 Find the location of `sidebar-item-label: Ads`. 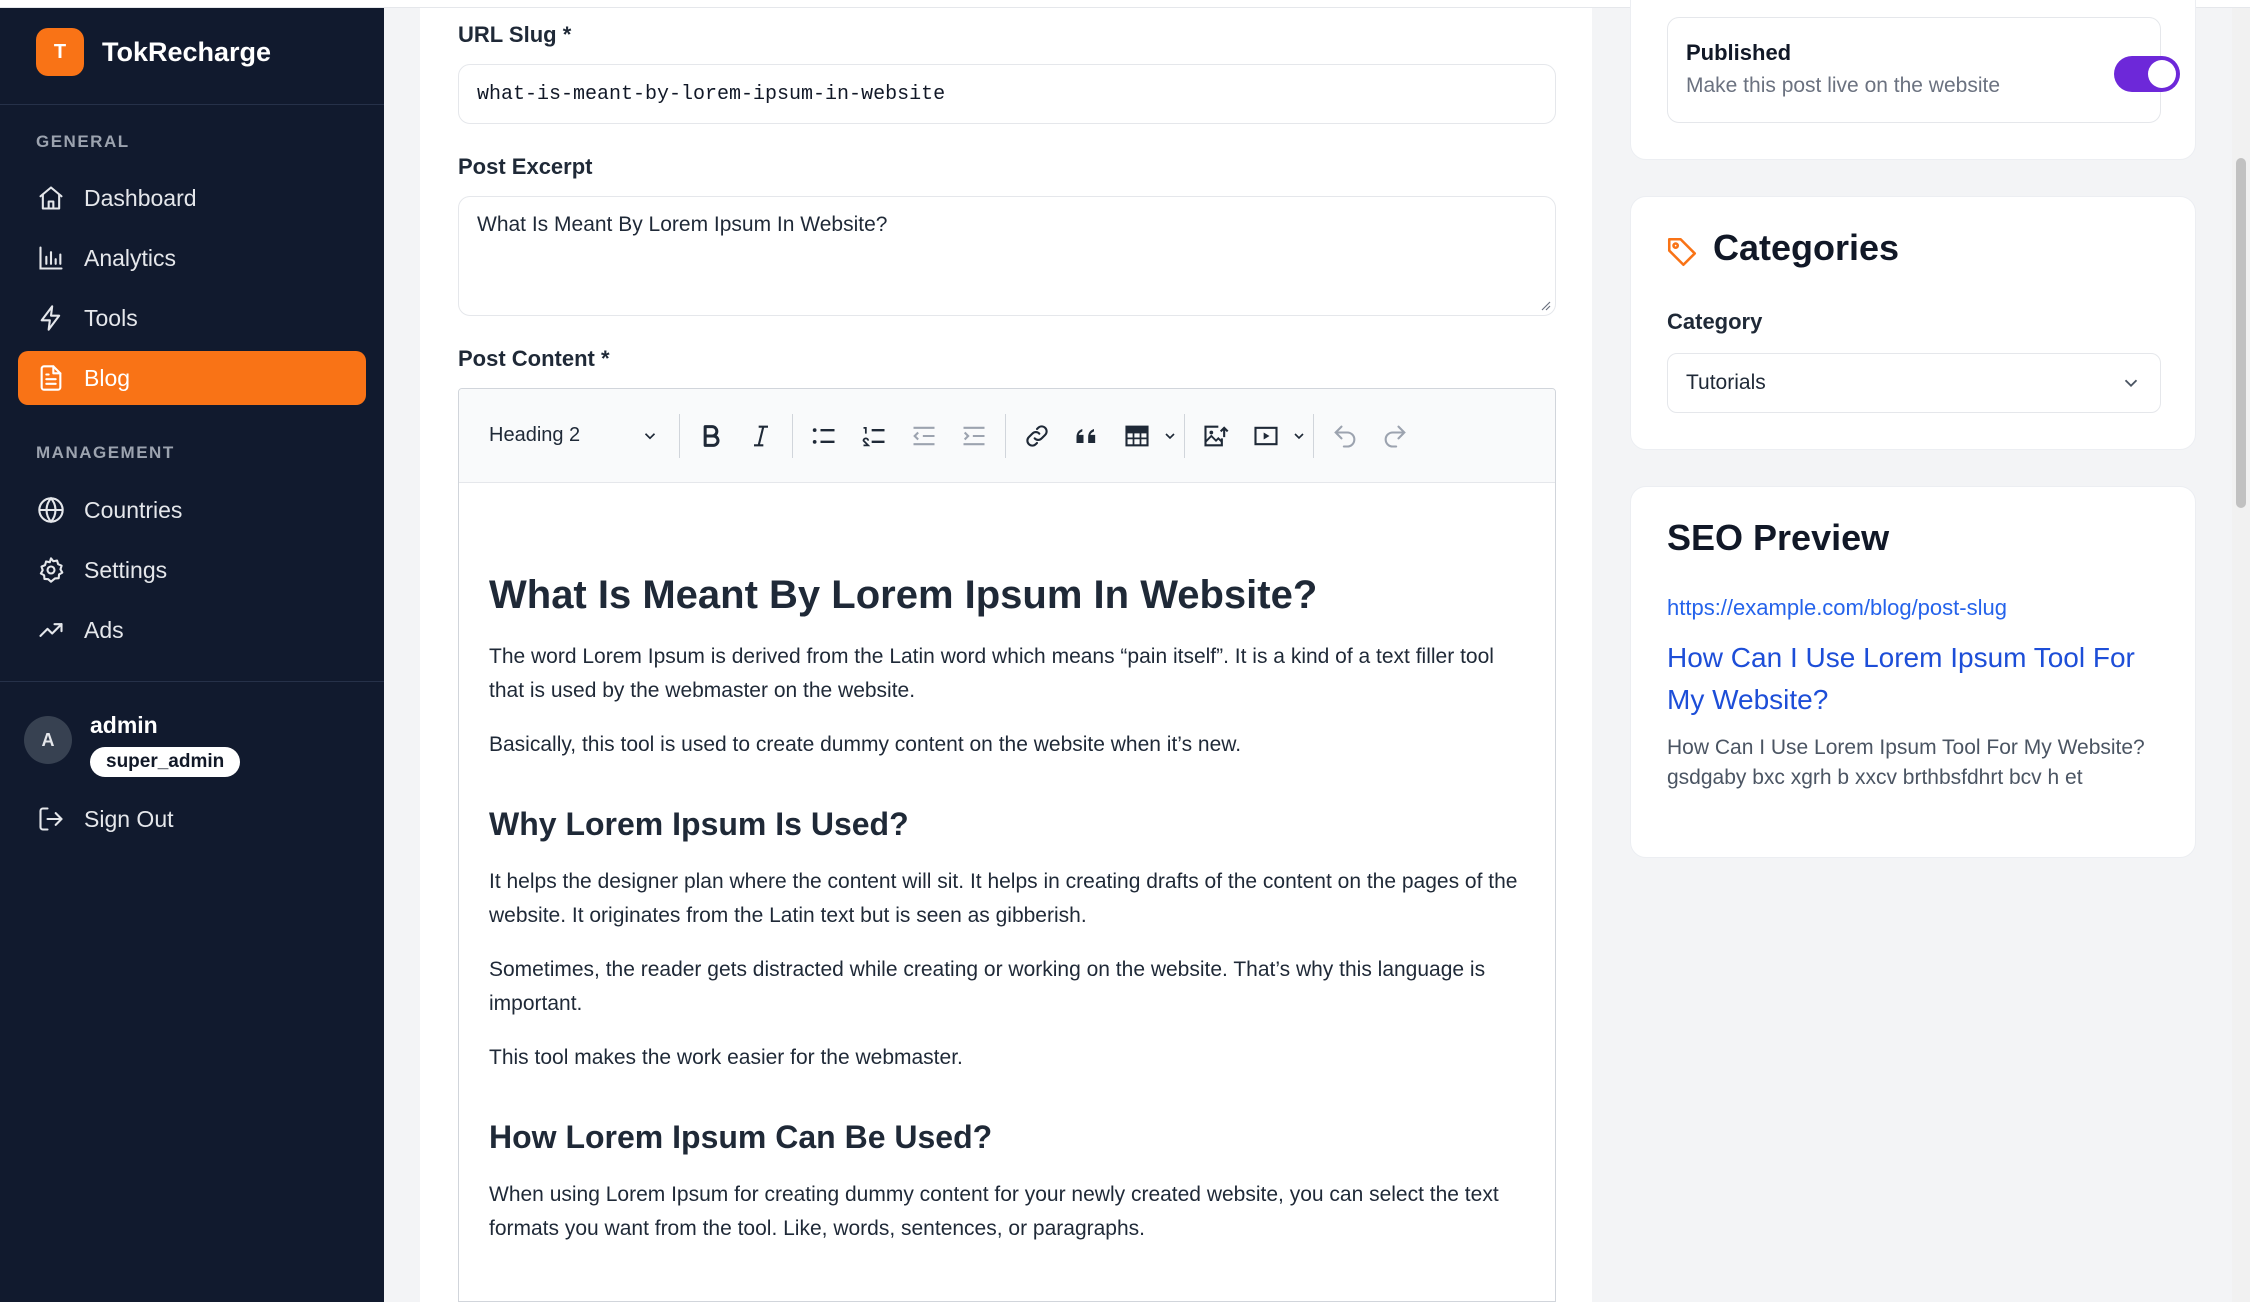

sidebar-item-label: Ads is located at coordinates (104, 629).